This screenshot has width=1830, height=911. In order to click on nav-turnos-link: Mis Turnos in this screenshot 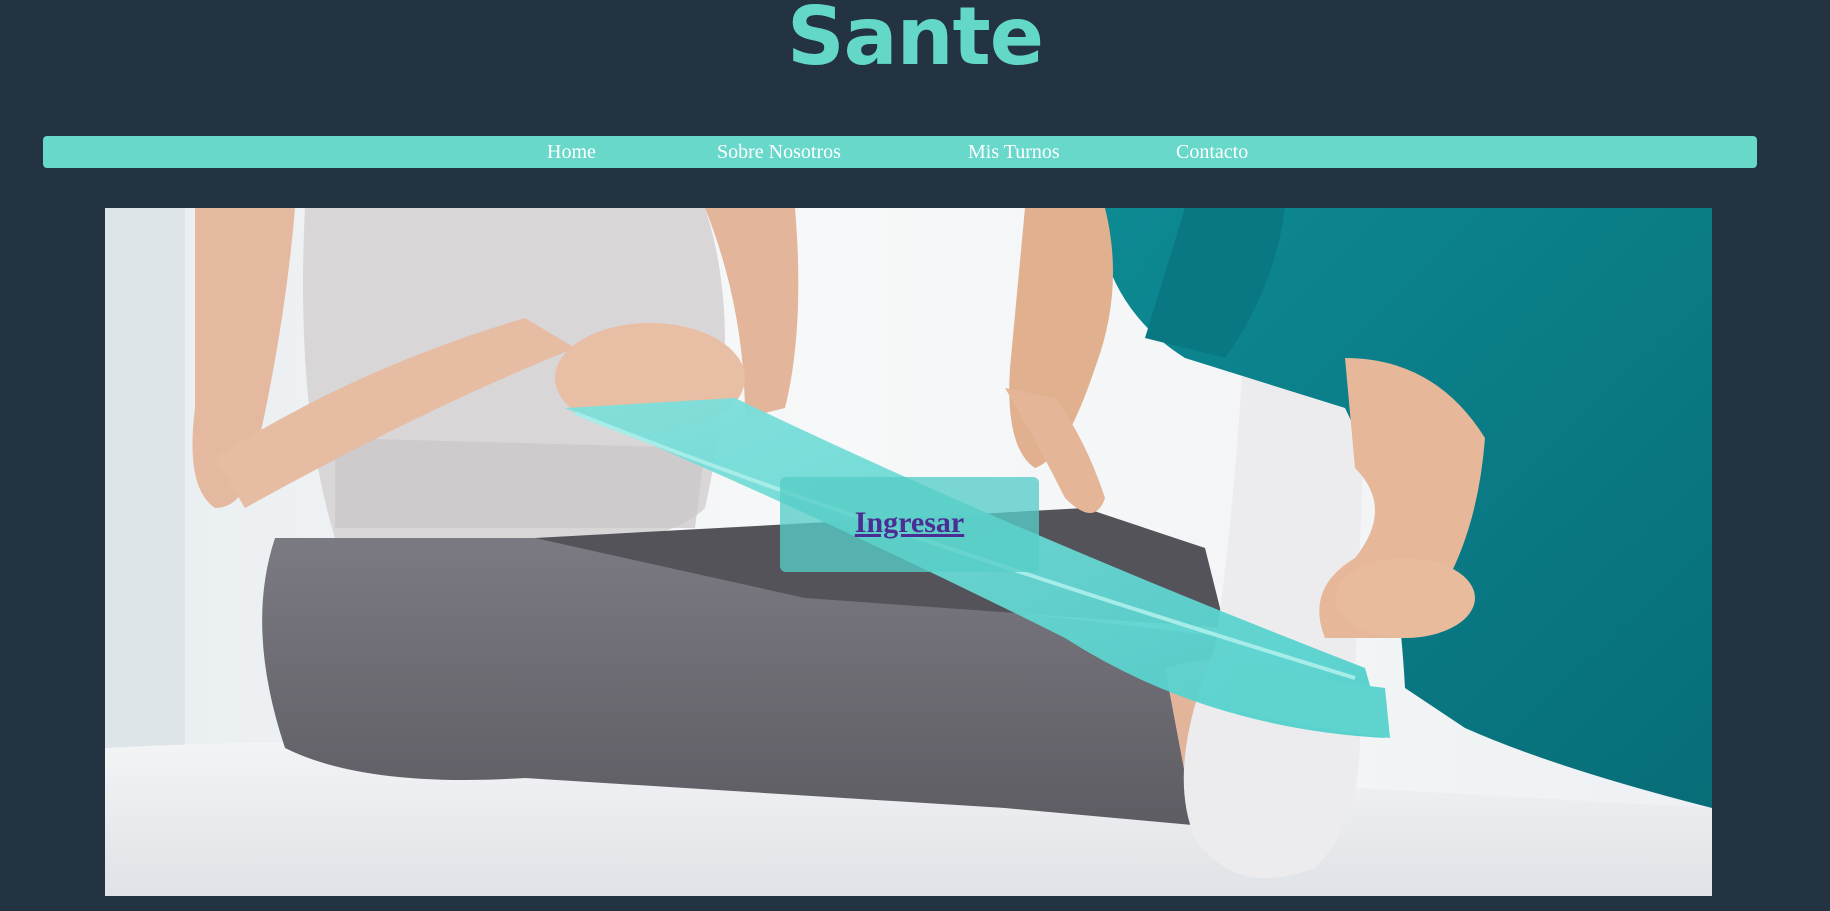, I will do `click(1014, 152)`.